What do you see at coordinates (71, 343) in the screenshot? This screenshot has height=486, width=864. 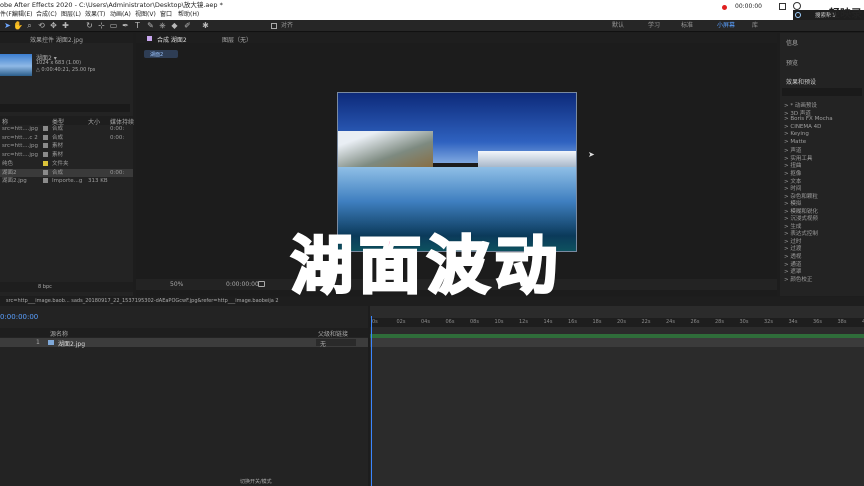 I see `layer-name: 湖面2.jpg` at bounding box center [71, 343].